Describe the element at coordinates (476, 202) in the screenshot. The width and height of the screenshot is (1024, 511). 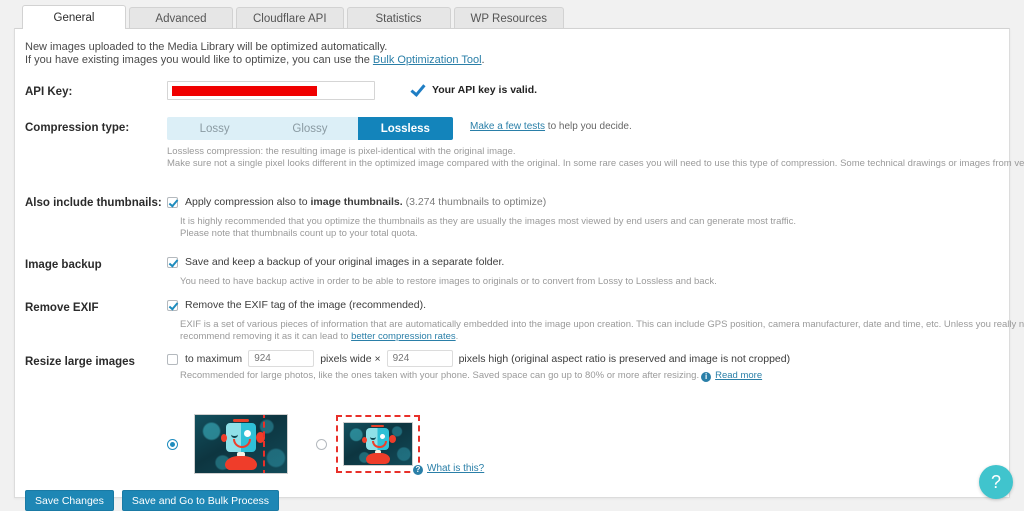
I see `thumbnails-count: (3.274 thumbnails to optimize)` at that location.